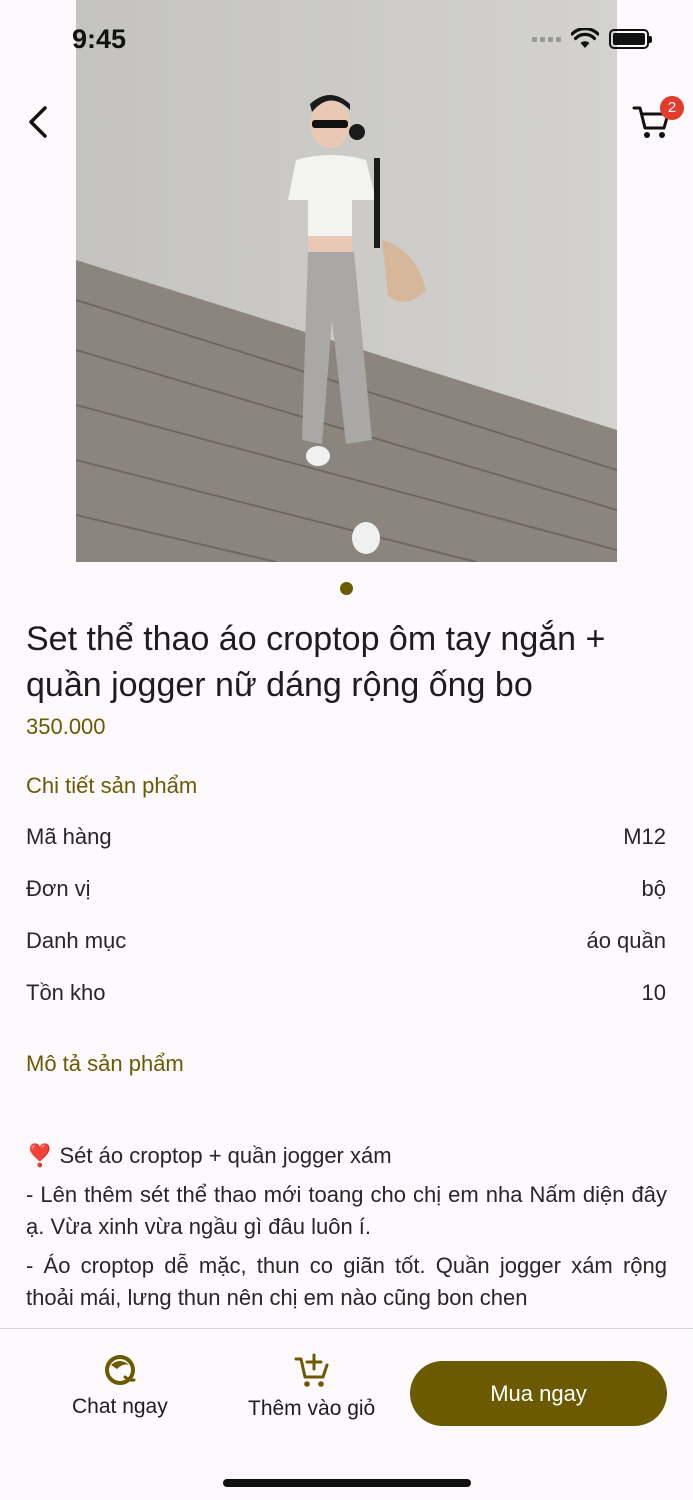 Image resolution: width=693 pixels, height=1500 pixels. What do you see at coordinates (538, 1393) in the screenshot?
I see `buy-now-button: Mua ngay` at bounding box center [538, 1393].